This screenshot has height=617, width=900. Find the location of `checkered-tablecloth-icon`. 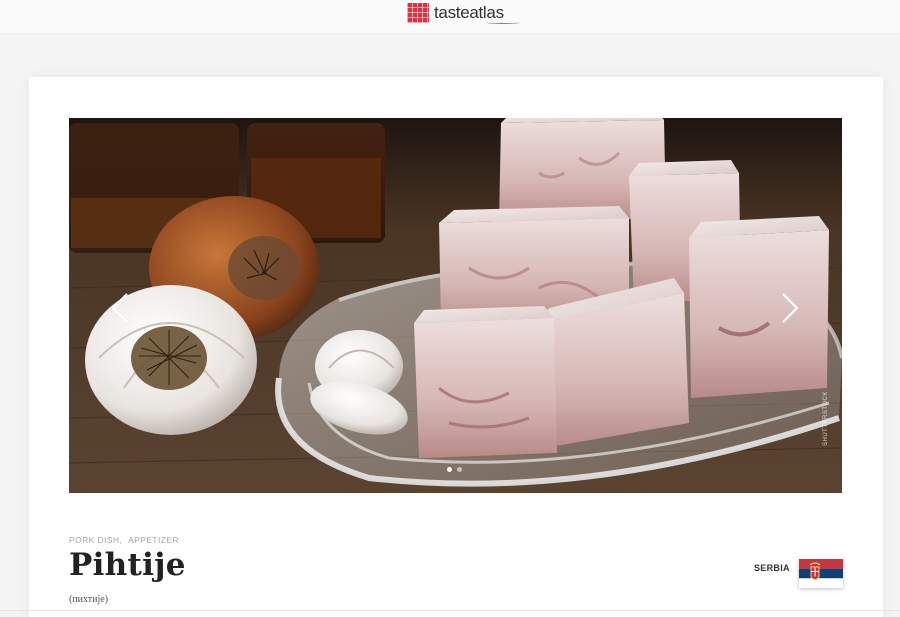

checkered-tablecloth-icon is located at coordinates (418, 13).